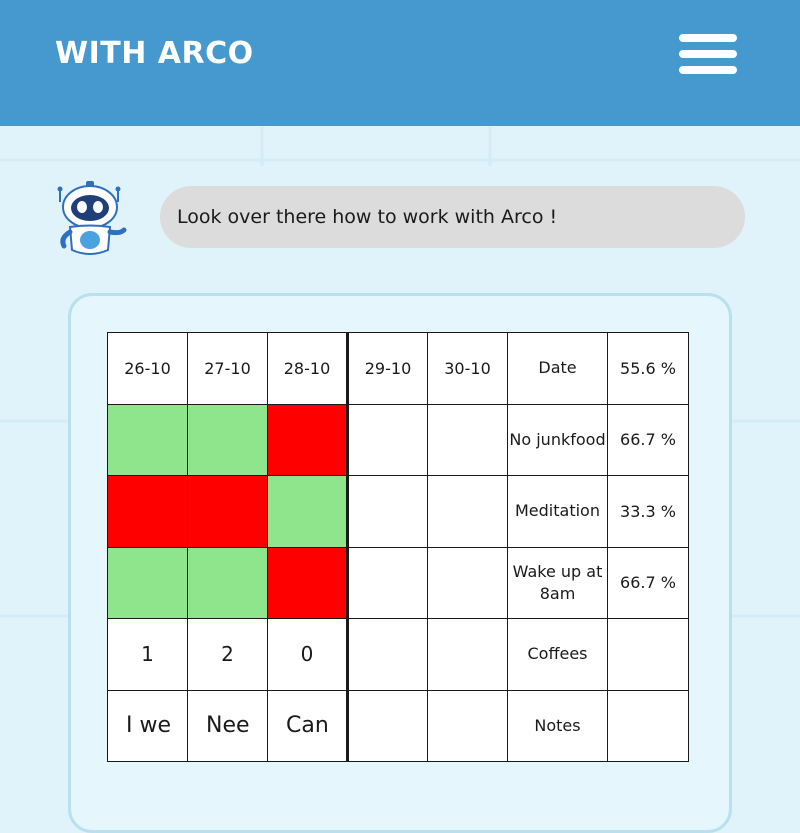 The height and width of the screenshot is (833, 800). I want to click on habit-row-no-junkfood: No junkfood 66.7 %, so click(398, 439).